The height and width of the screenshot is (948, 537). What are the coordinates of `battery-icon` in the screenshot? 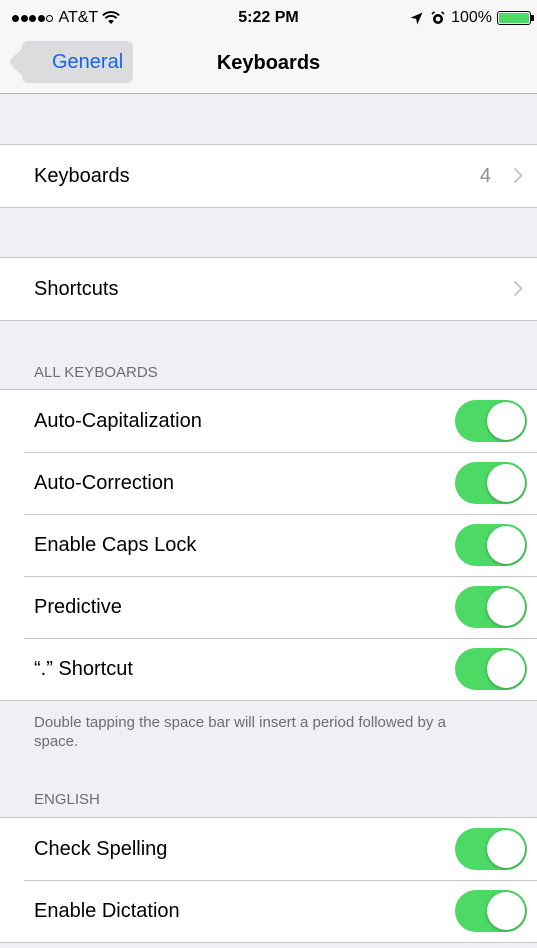 It's located at (515, 18).